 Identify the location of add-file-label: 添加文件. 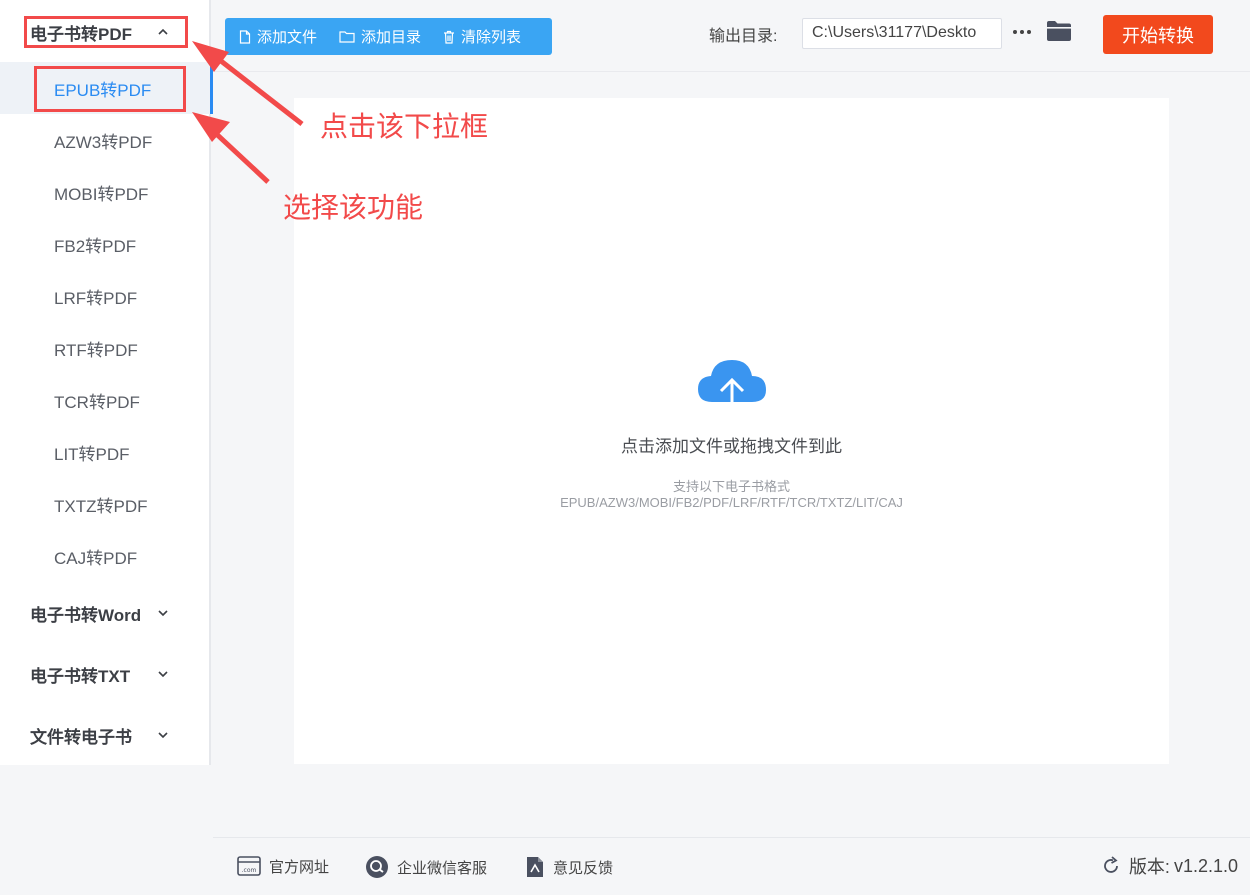
(287, 37).